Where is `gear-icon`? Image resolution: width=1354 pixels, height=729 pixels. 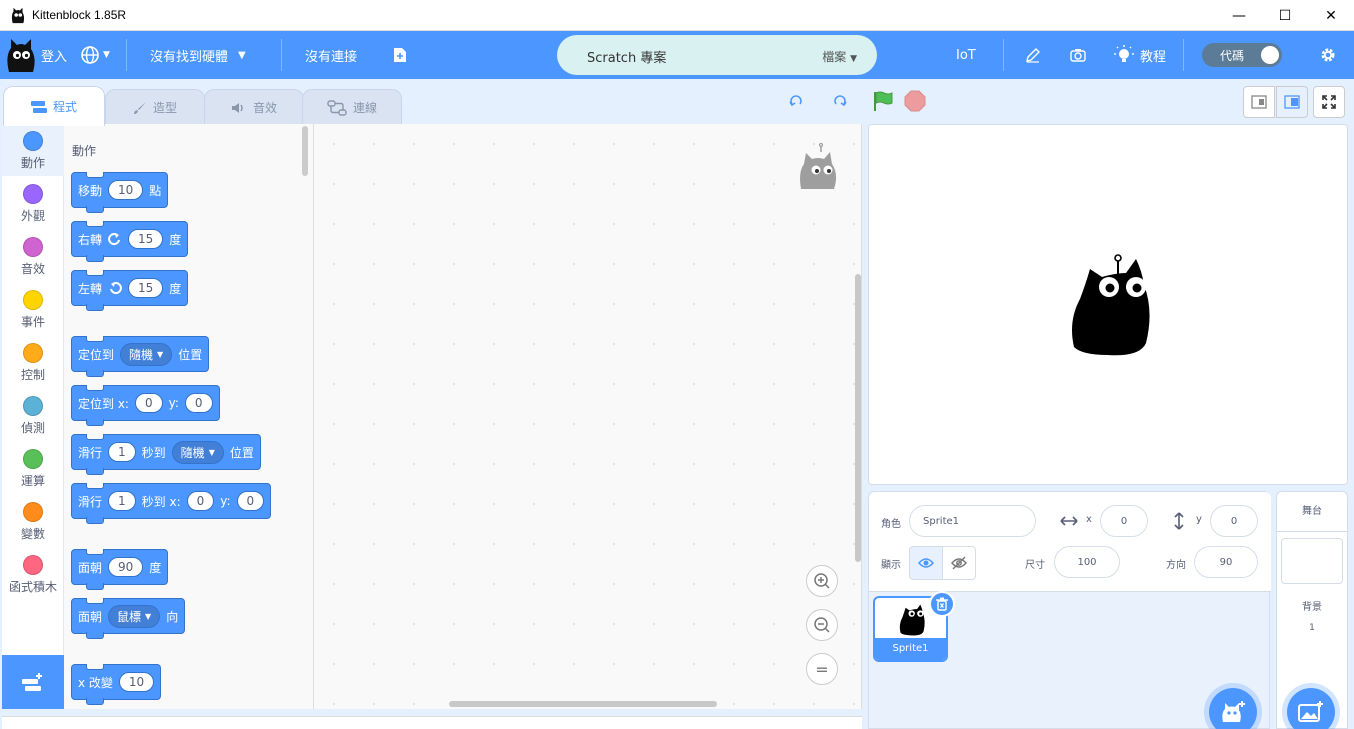 gear-icon is located at coordinates (1328, 55).